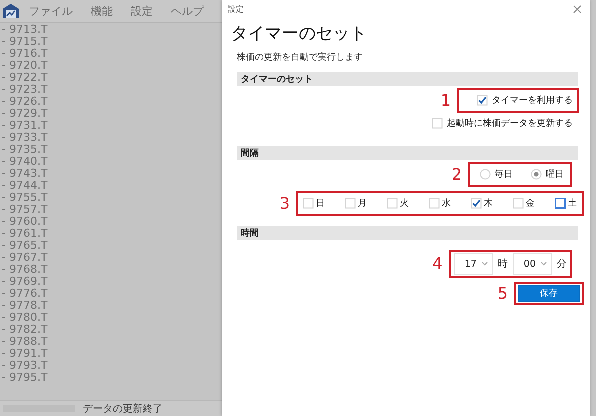 The width and height of the screenshot is (596, 416). Describe the element at coordinates (24, 234) in the screenshot. I see `list-item: - 9761.T` at that location.